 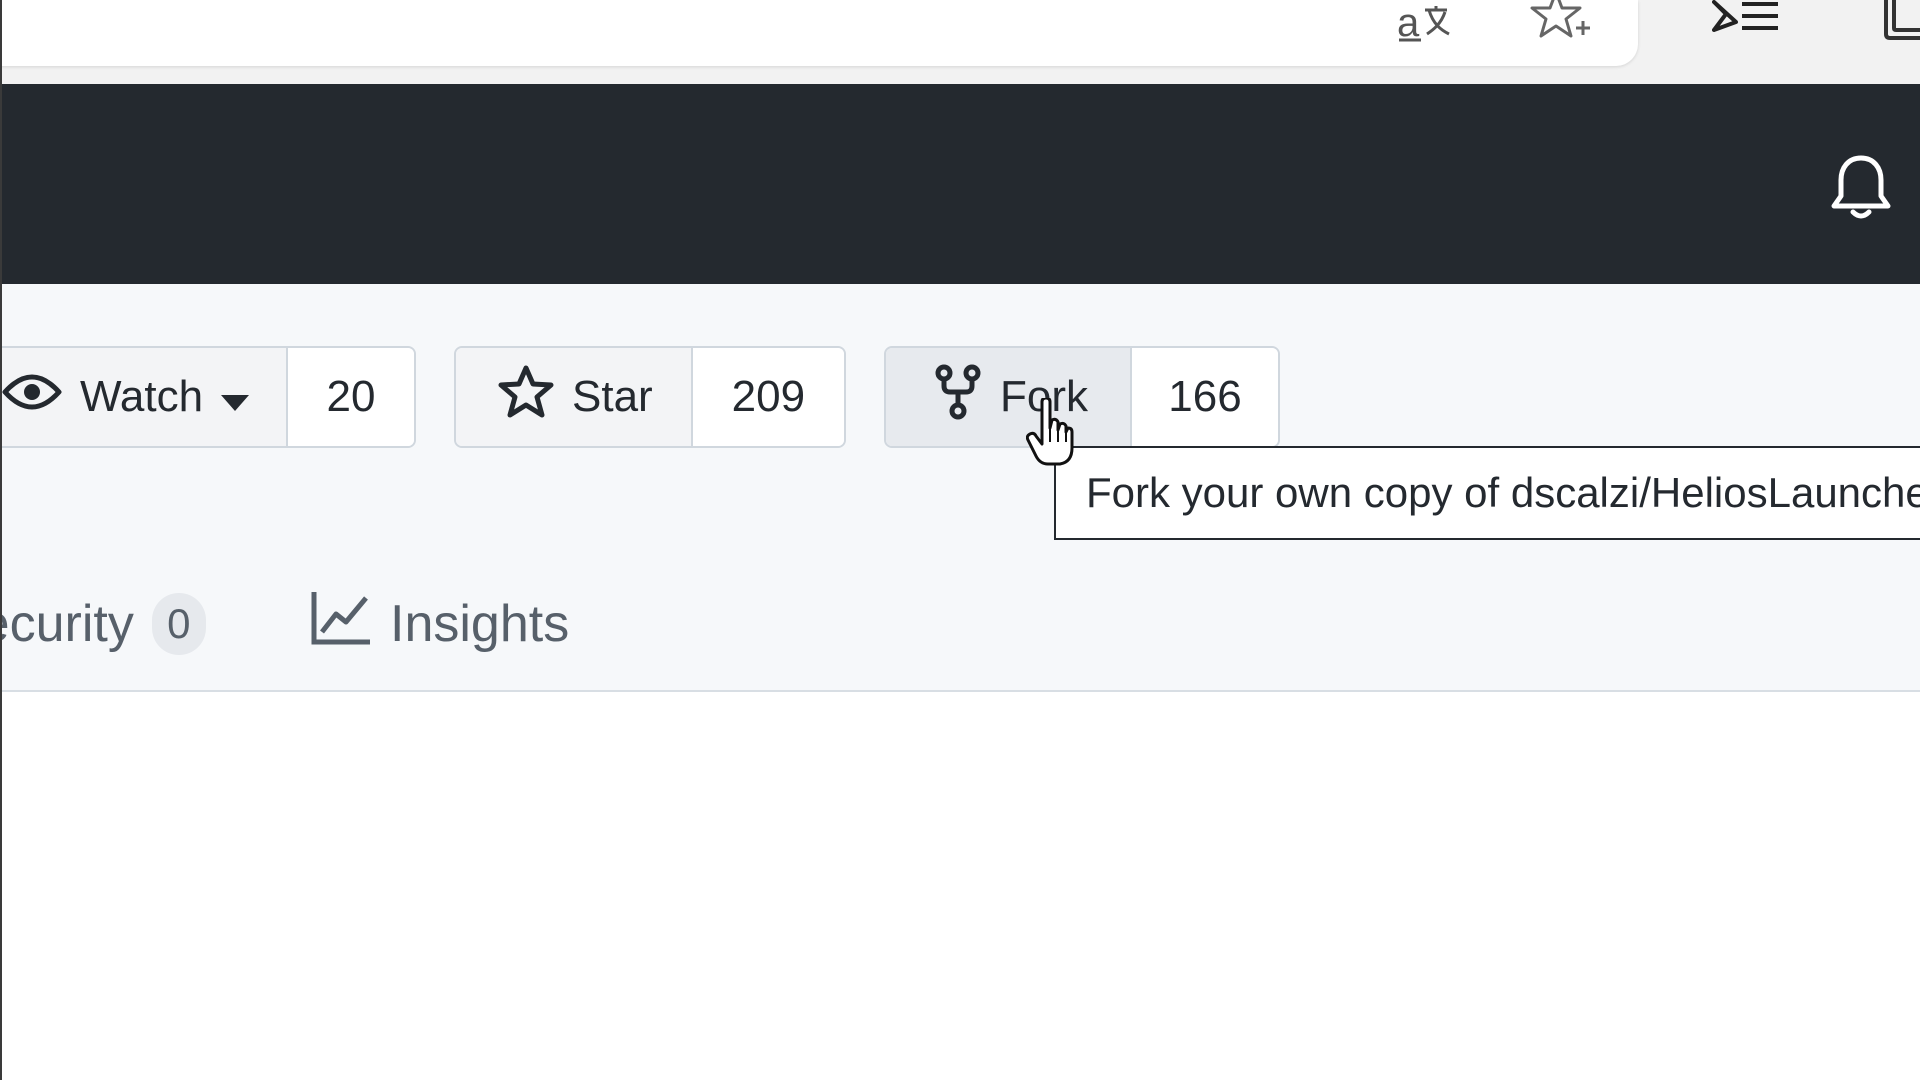 I want to click on collections-icon, so click(x=1900, y=22).